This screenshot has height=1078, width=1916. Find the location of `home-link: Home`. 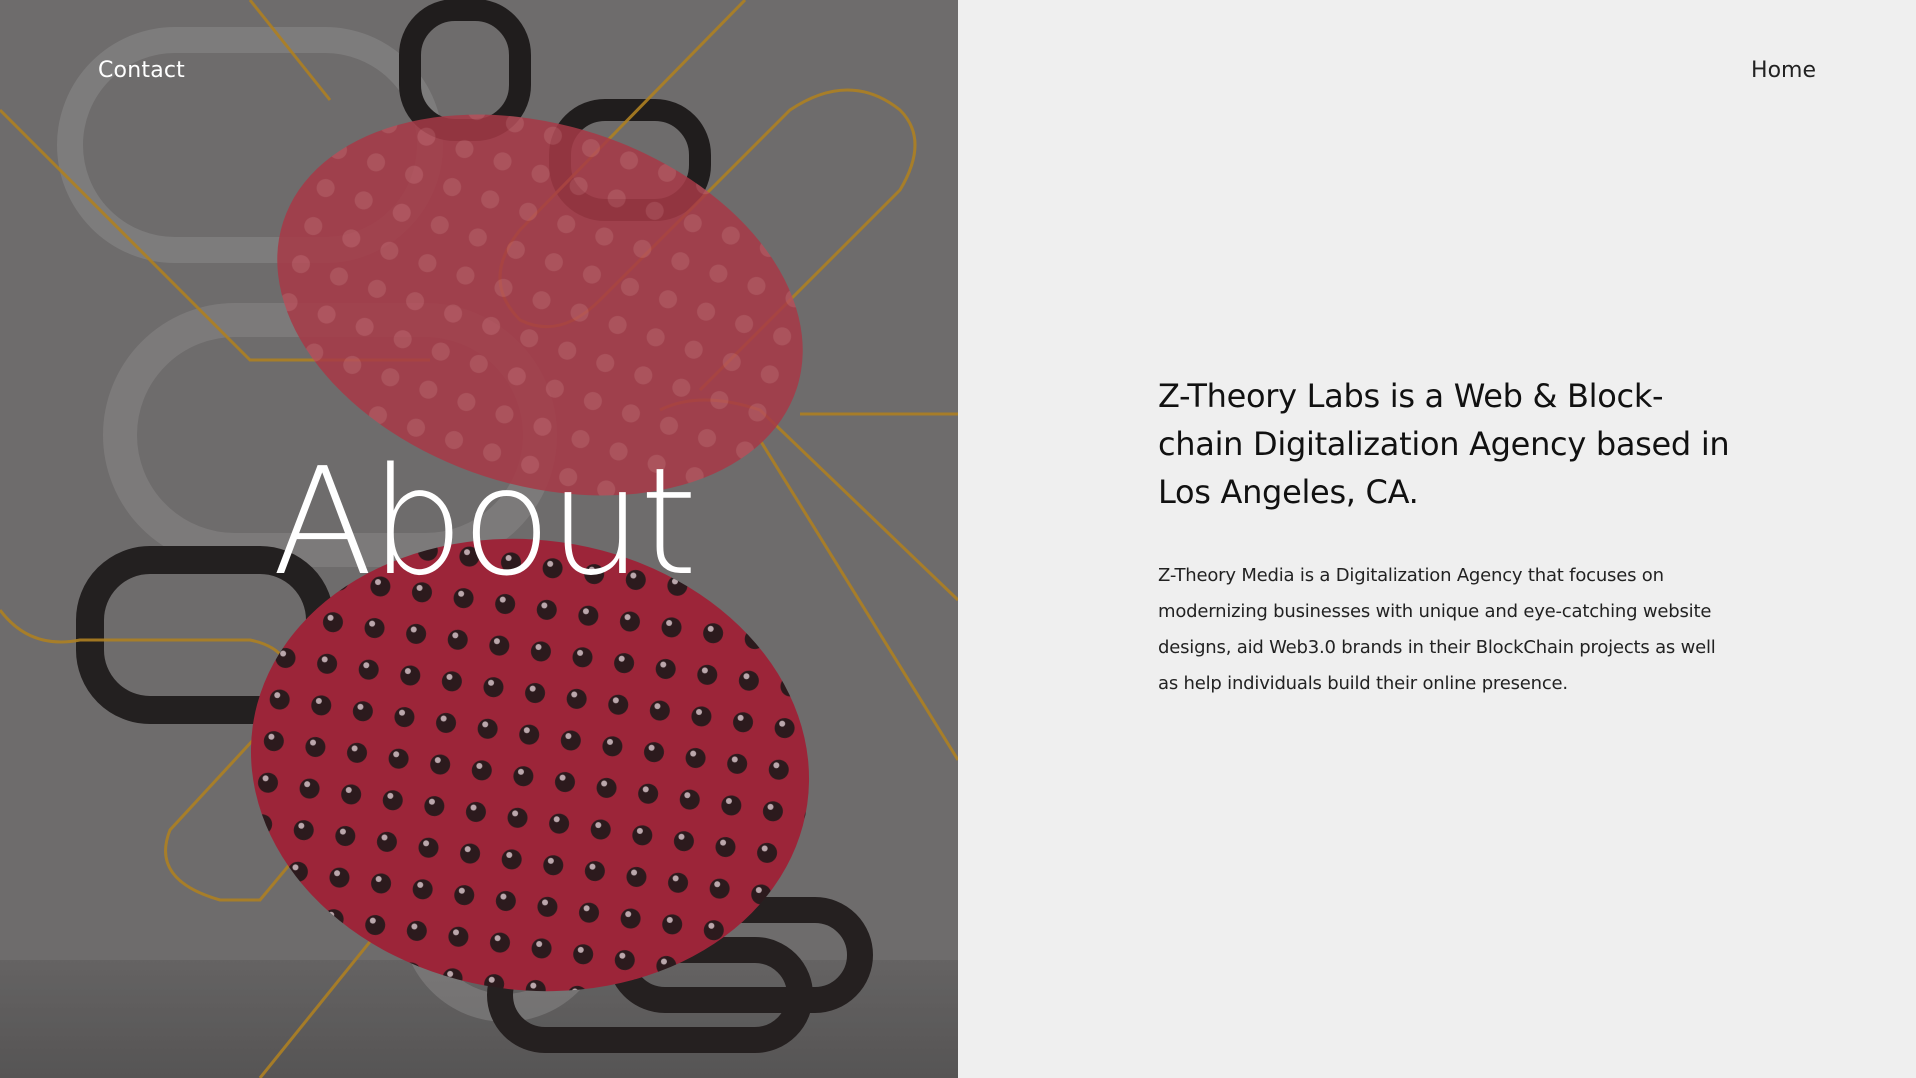

home-link: Home is located at coordinates (1783, 70).